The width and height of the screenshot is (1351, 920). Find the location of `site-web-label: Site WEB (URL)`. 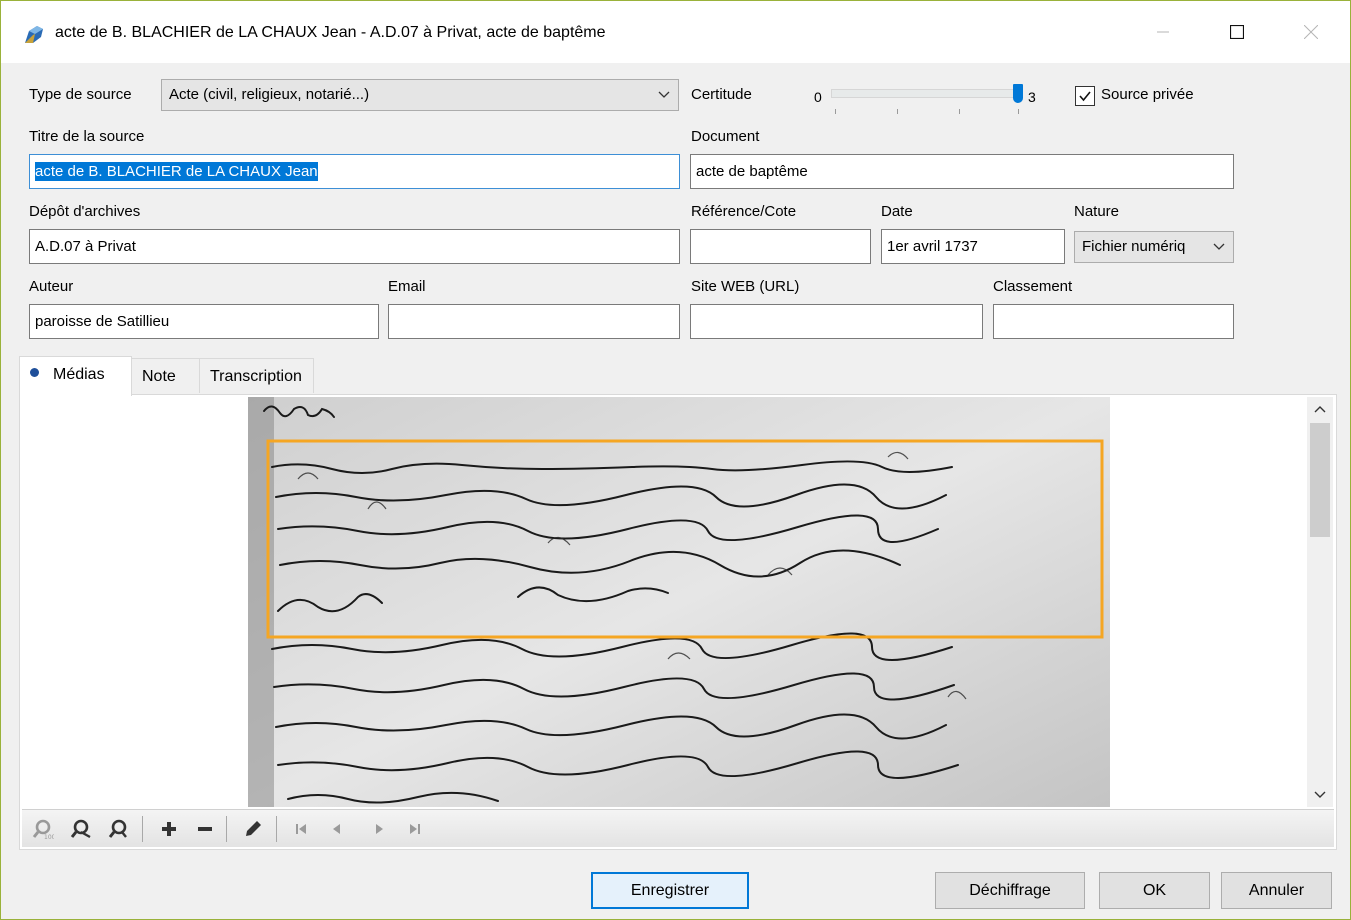

site-web-label: Site WEB (URL) is located at coordinates (745, 286).